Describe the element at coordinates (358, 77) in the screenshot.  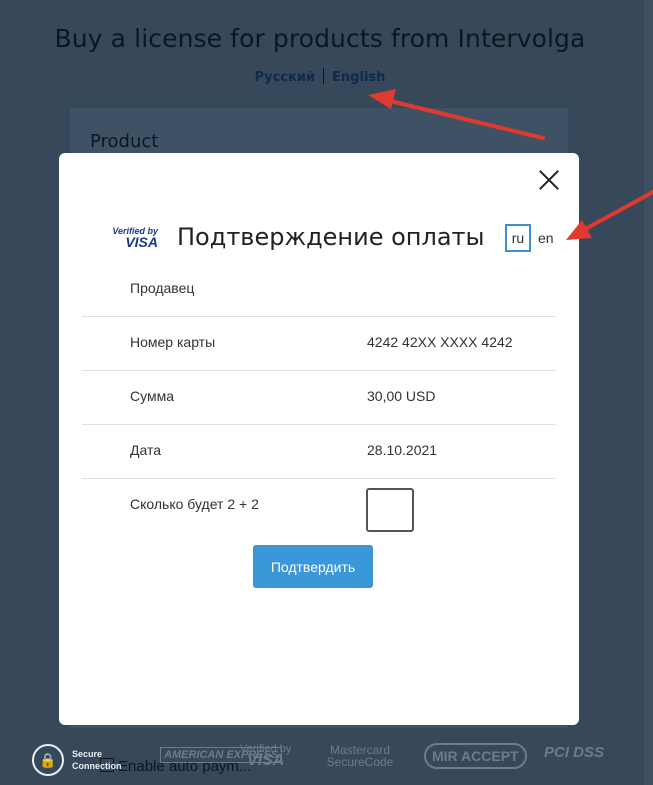
I see `lang-link-english: English` at that location.